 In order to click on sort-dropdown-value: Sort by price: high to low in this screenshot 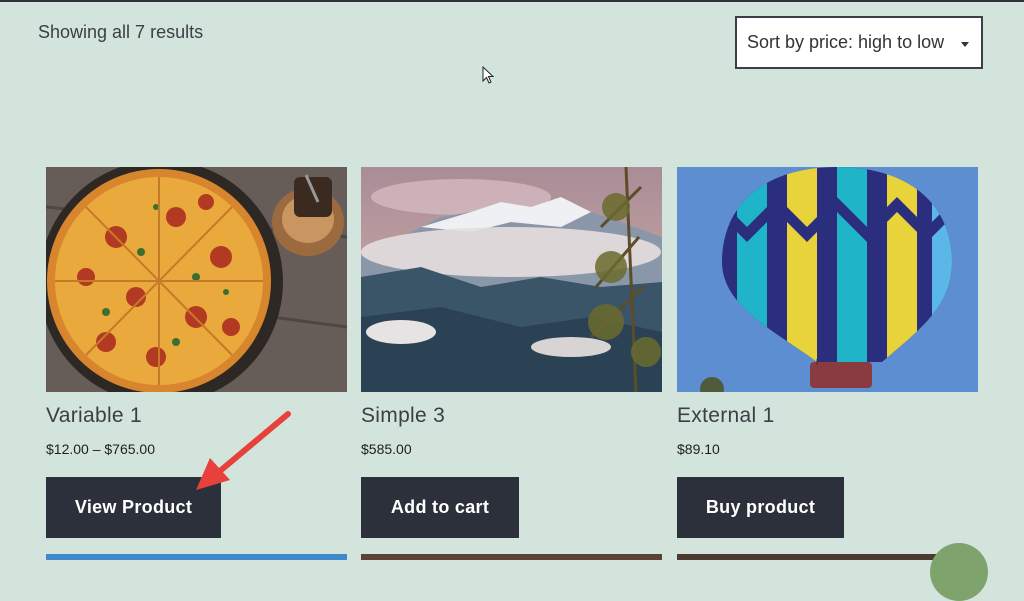, I will do `click(846, 42)`.